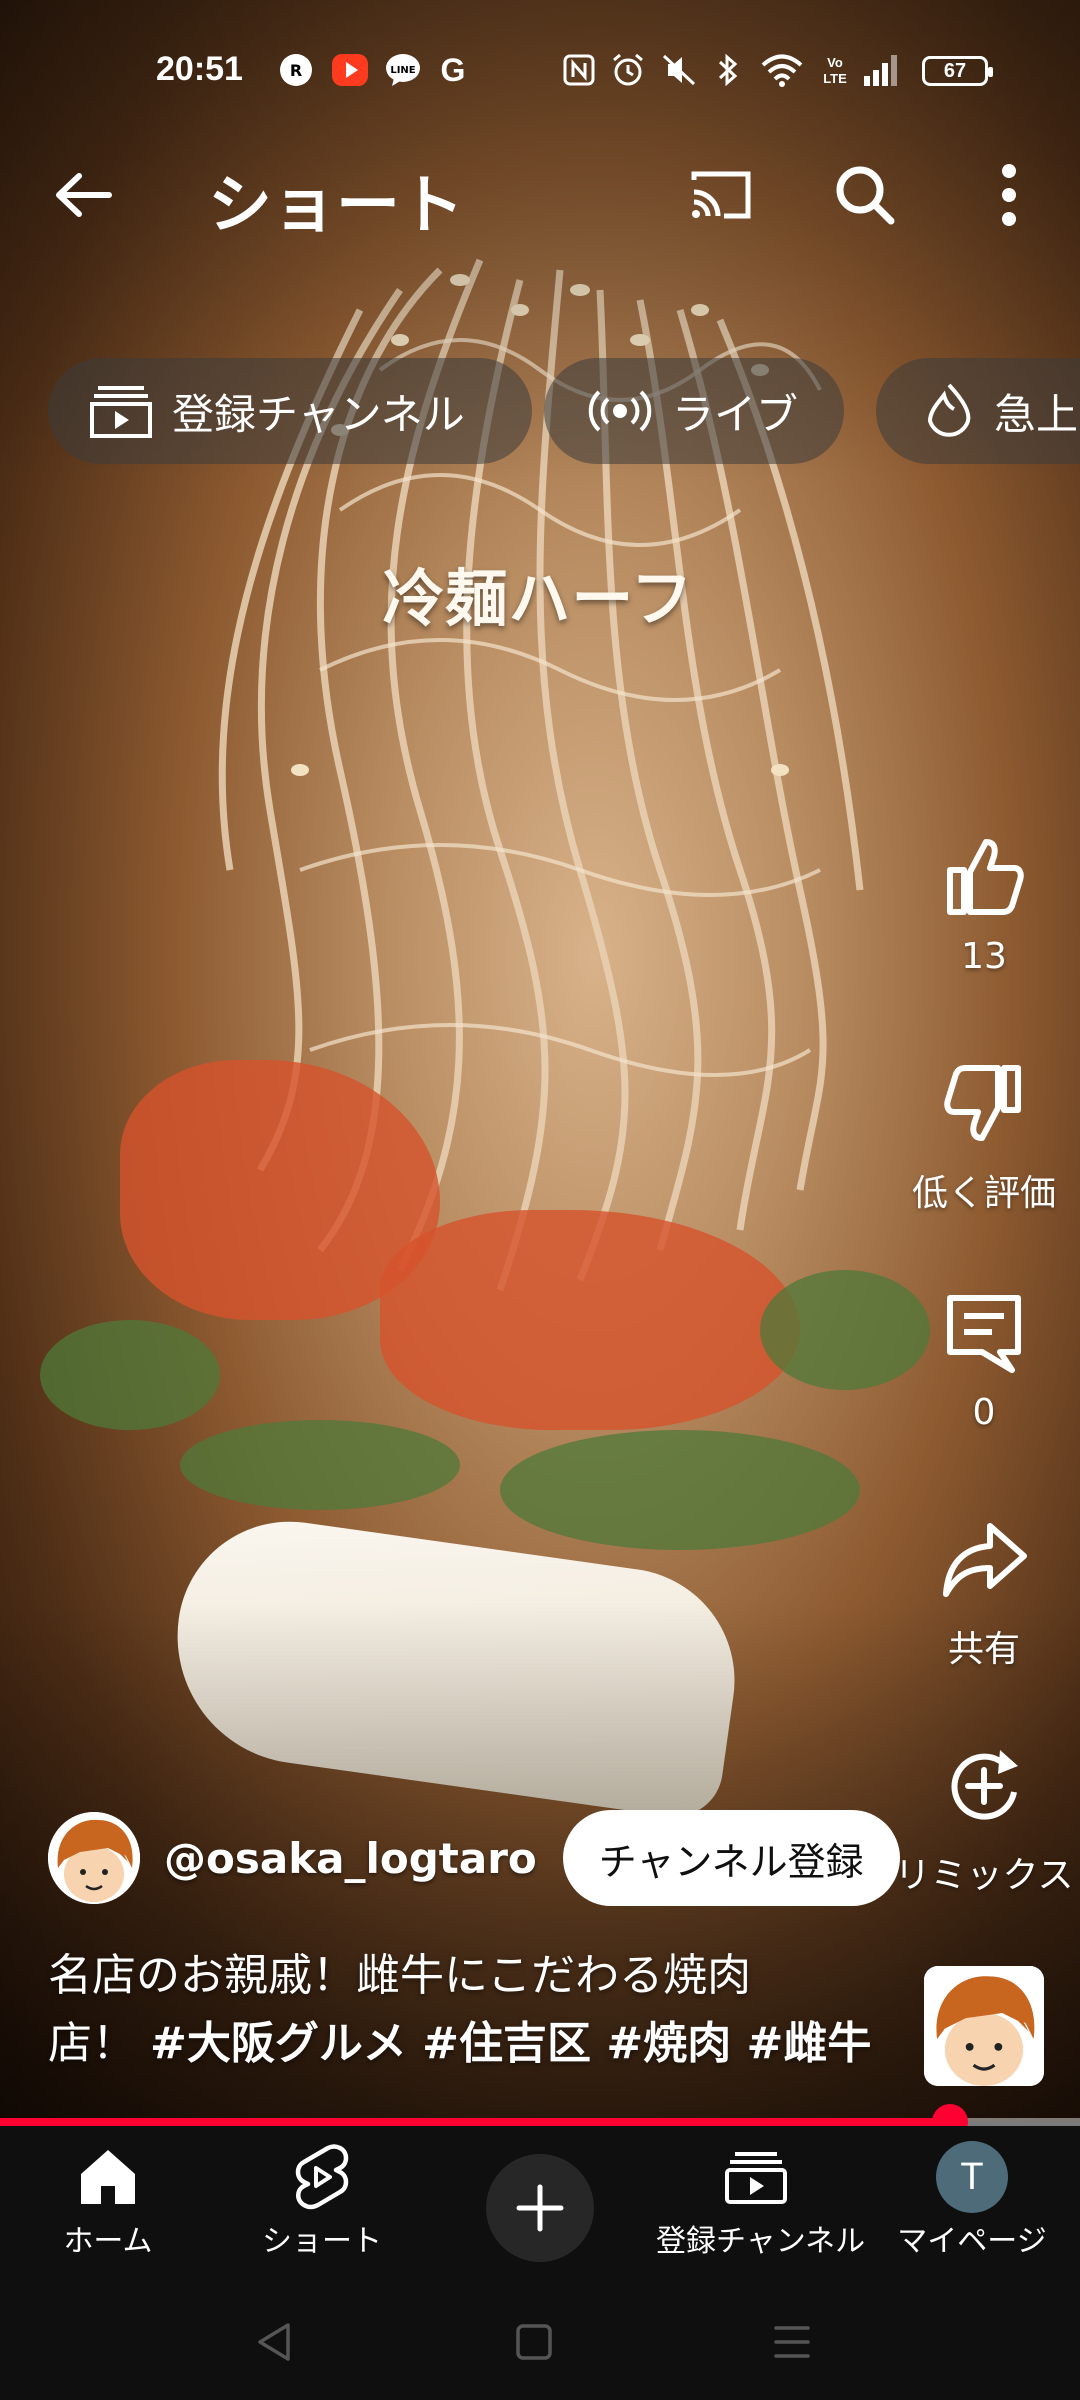 This screenshot has width=1080, height=2400. I want to click on svg-text: LTE, so click(835, 78).